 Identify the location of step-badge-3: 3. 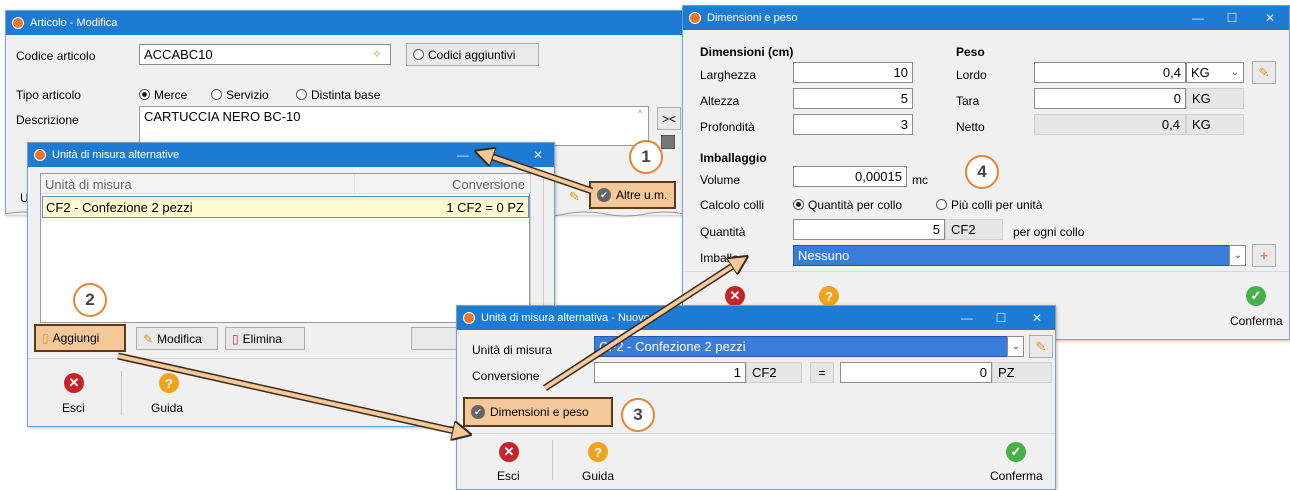
(638, 415).